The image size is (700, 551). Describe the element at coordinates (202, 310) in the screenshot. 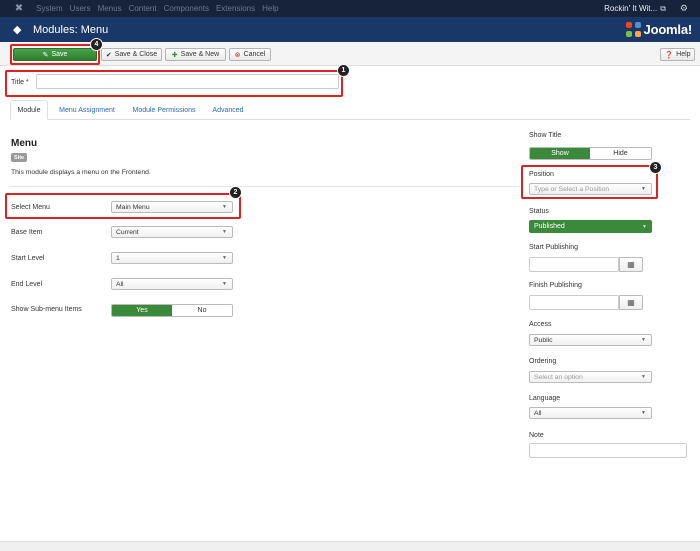

I see `show-submenu-no: No` at that location.